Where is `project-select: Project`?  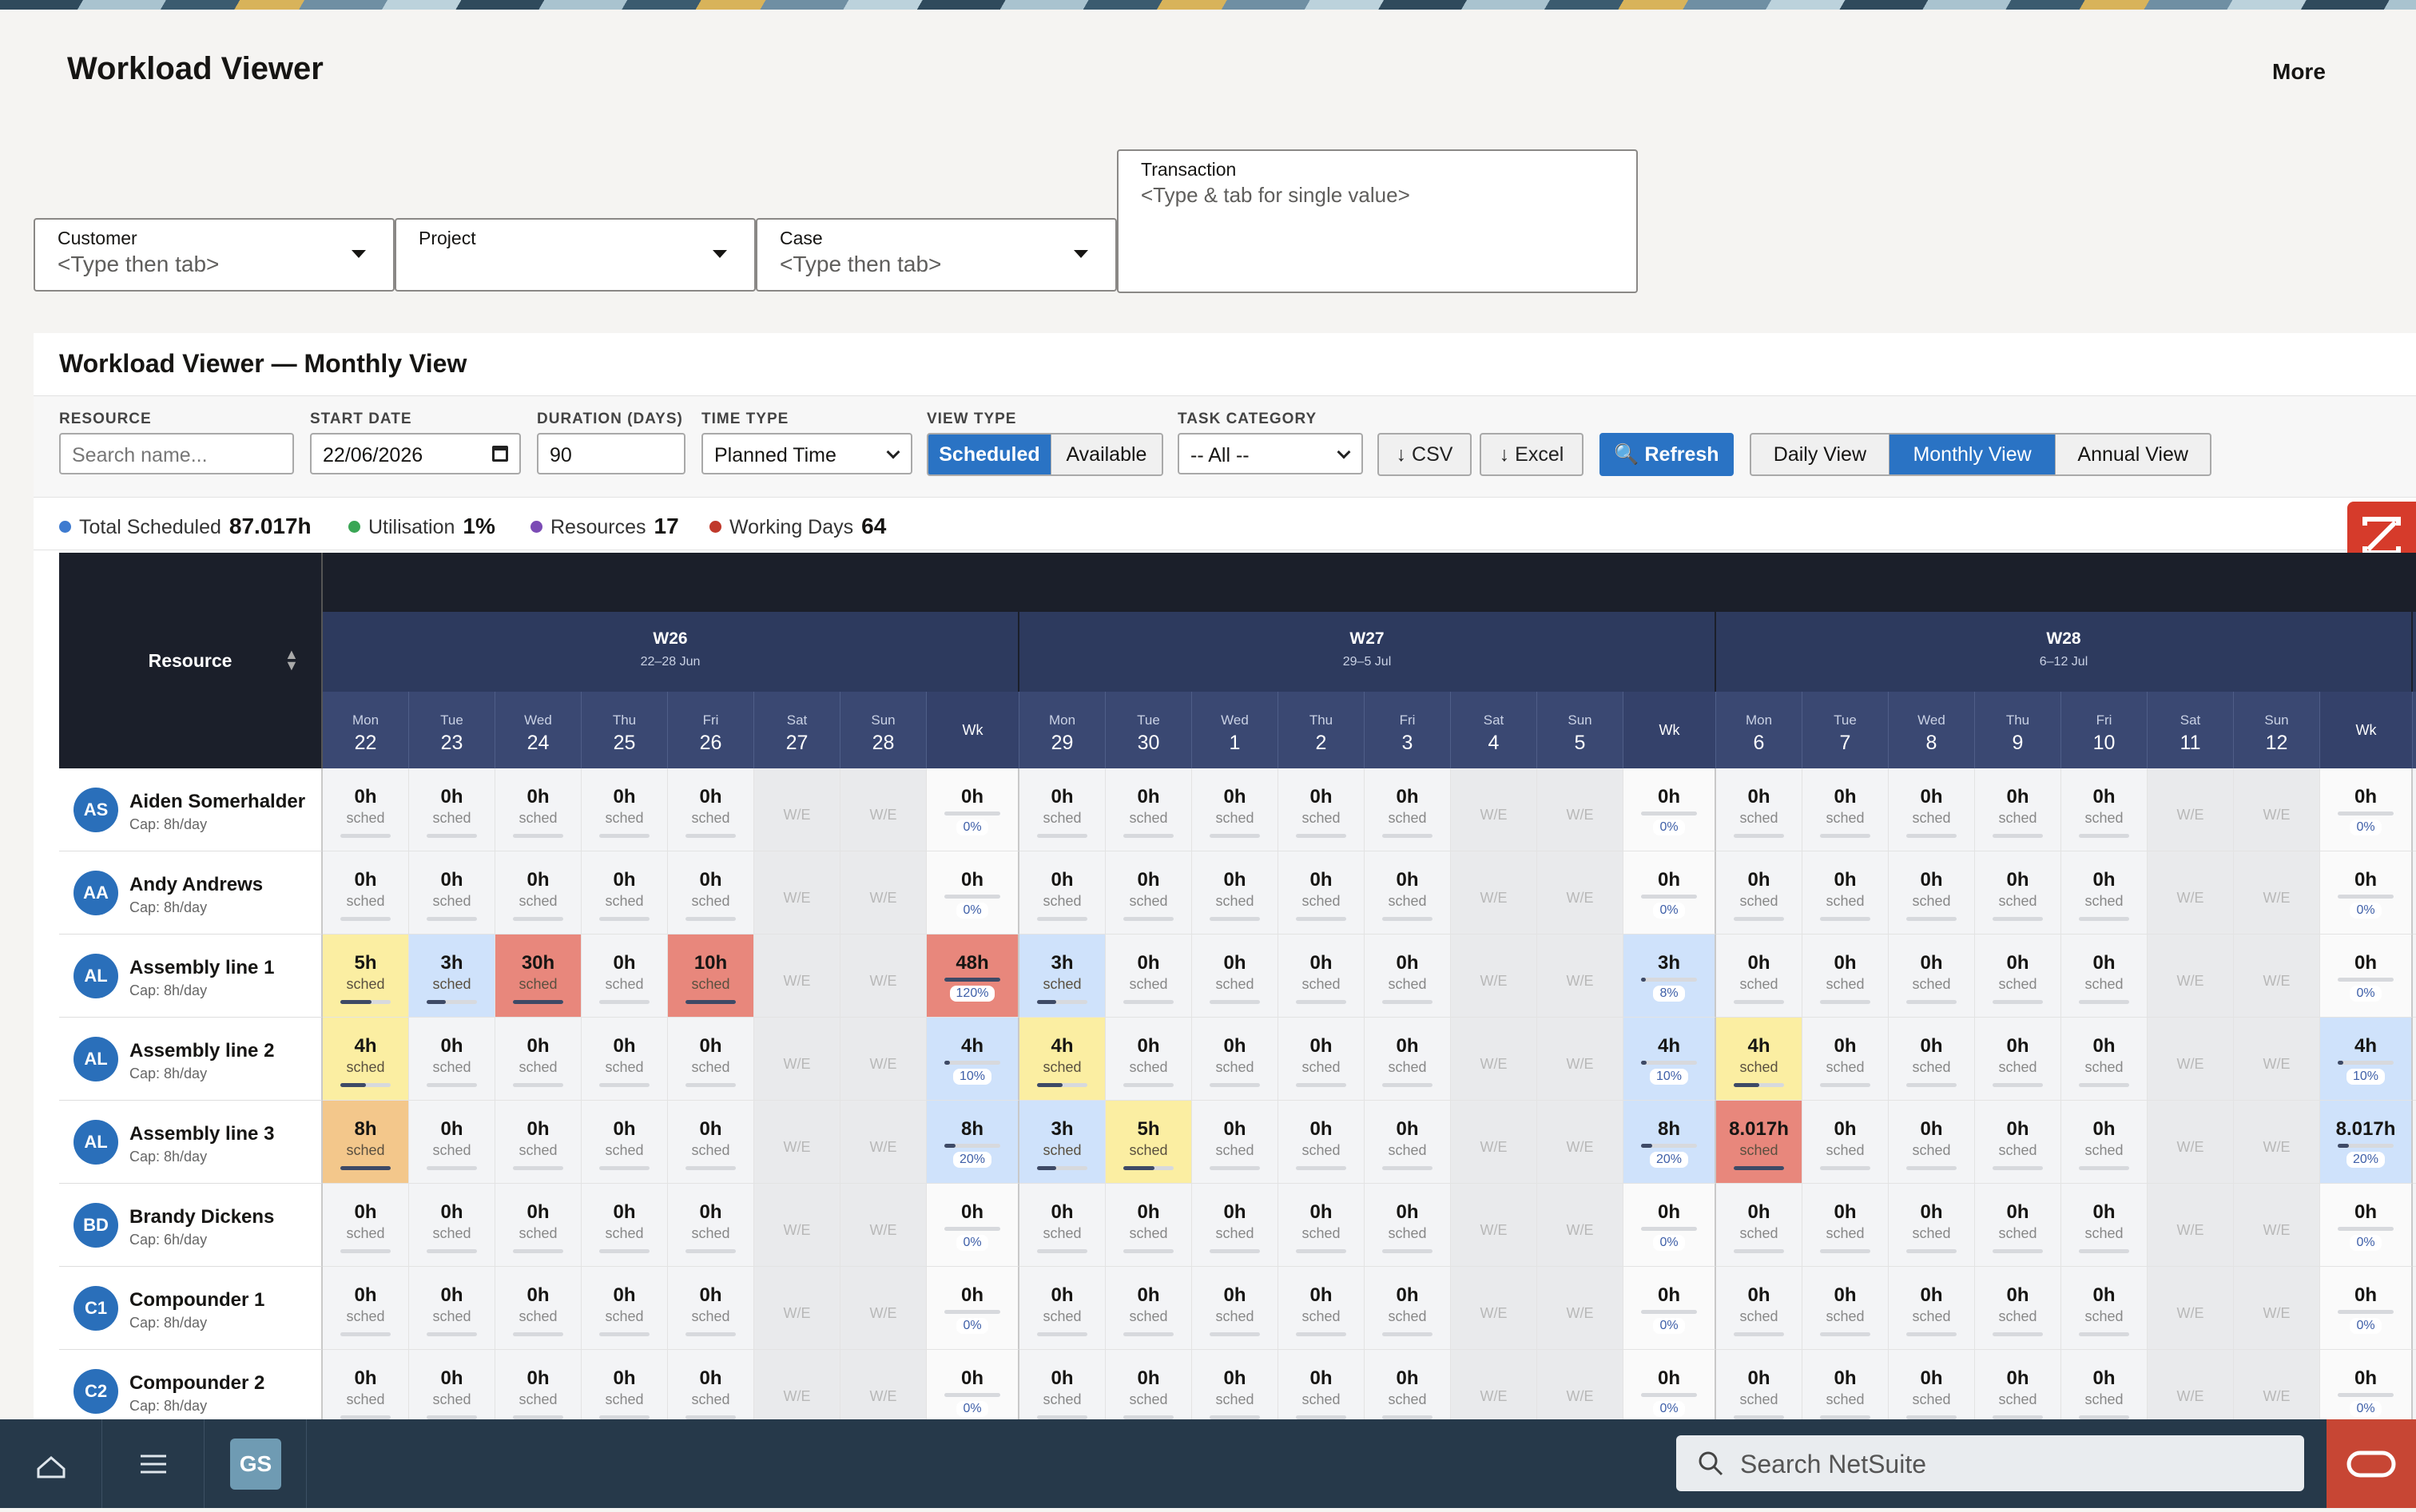
project-select: Project is located at coordinates (575, 255).